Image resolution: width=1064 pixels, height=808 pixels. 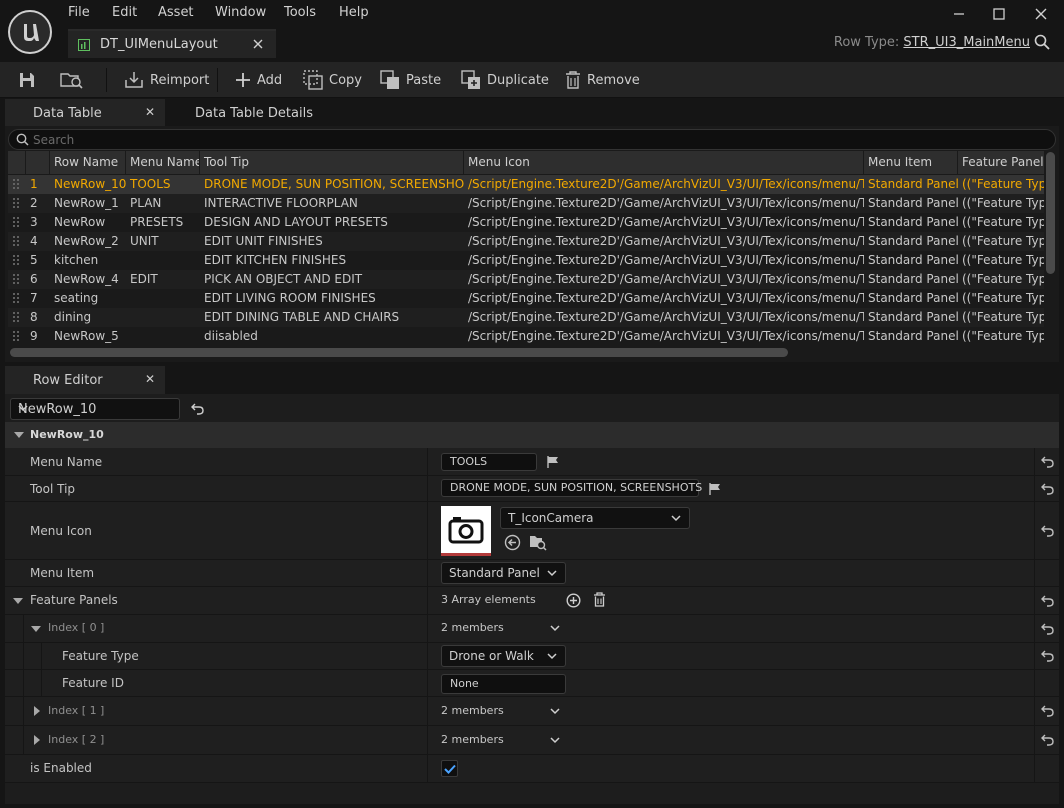 What do you see at coordinates (999, 14) in the screenshot?
I see `maximize-icon` at bounding box center [999, 14].